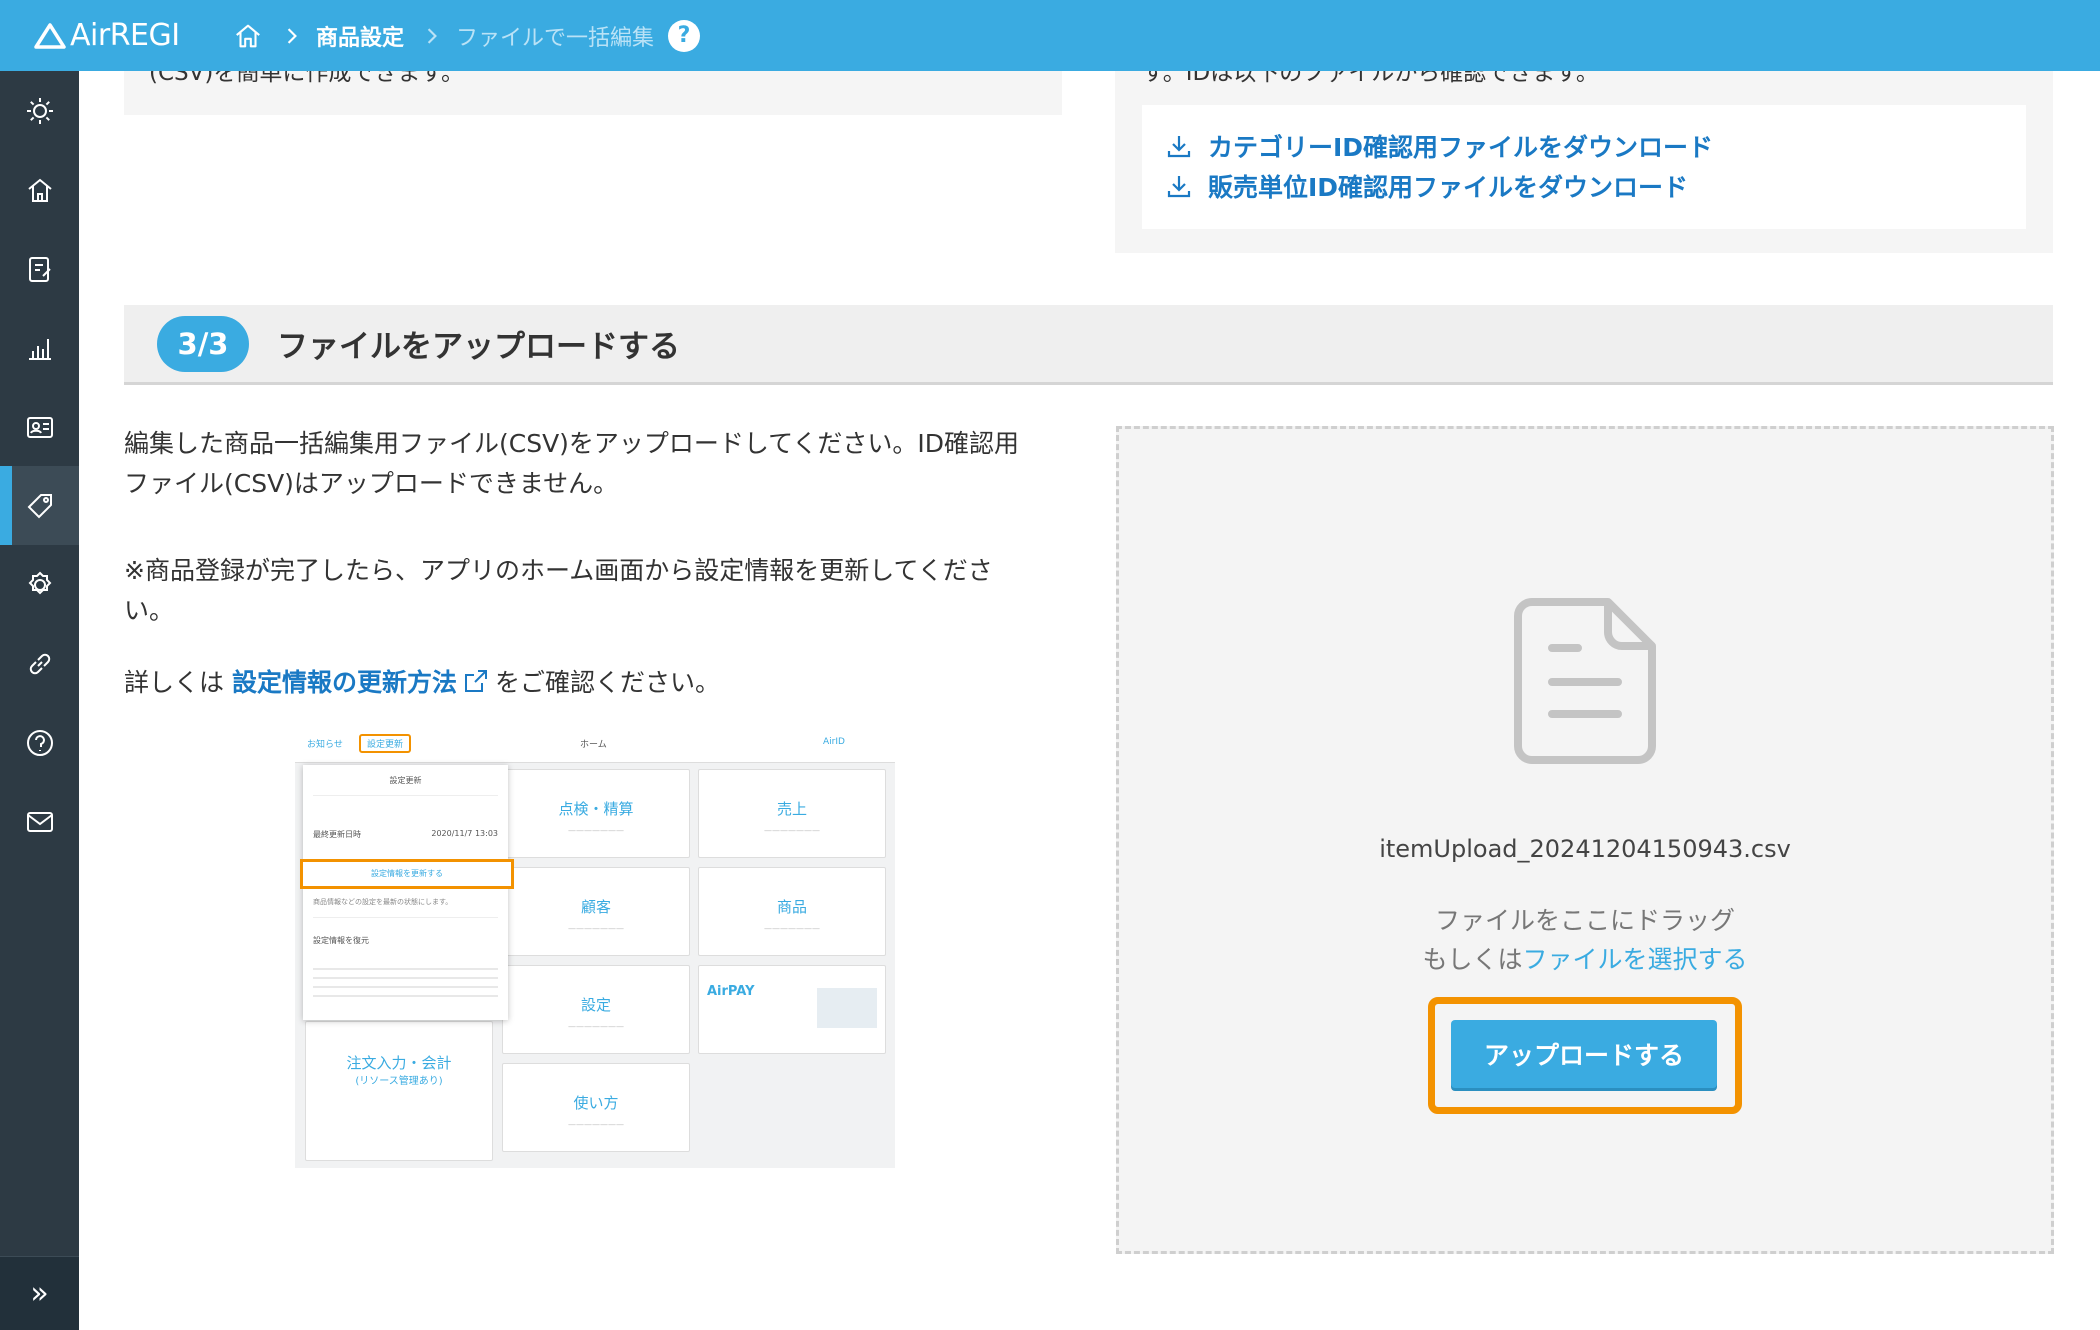  I want to click on thumb-card-order: 注文入力・会計 (リソース管理あり), so click(399, 1091).